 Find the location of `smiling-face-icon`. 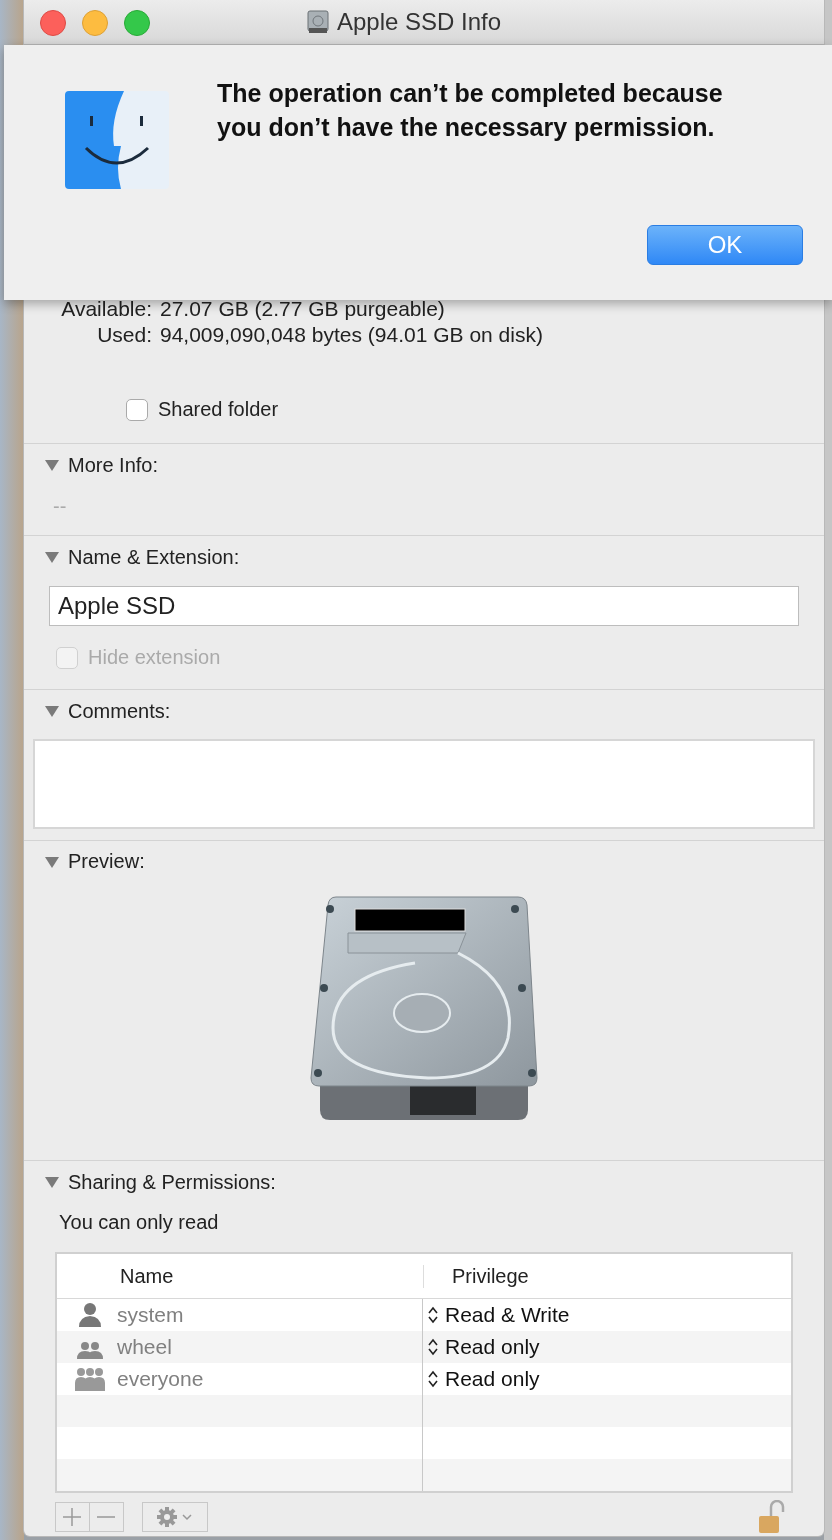

smiling-face-icon is located at coordinates (117, 140).